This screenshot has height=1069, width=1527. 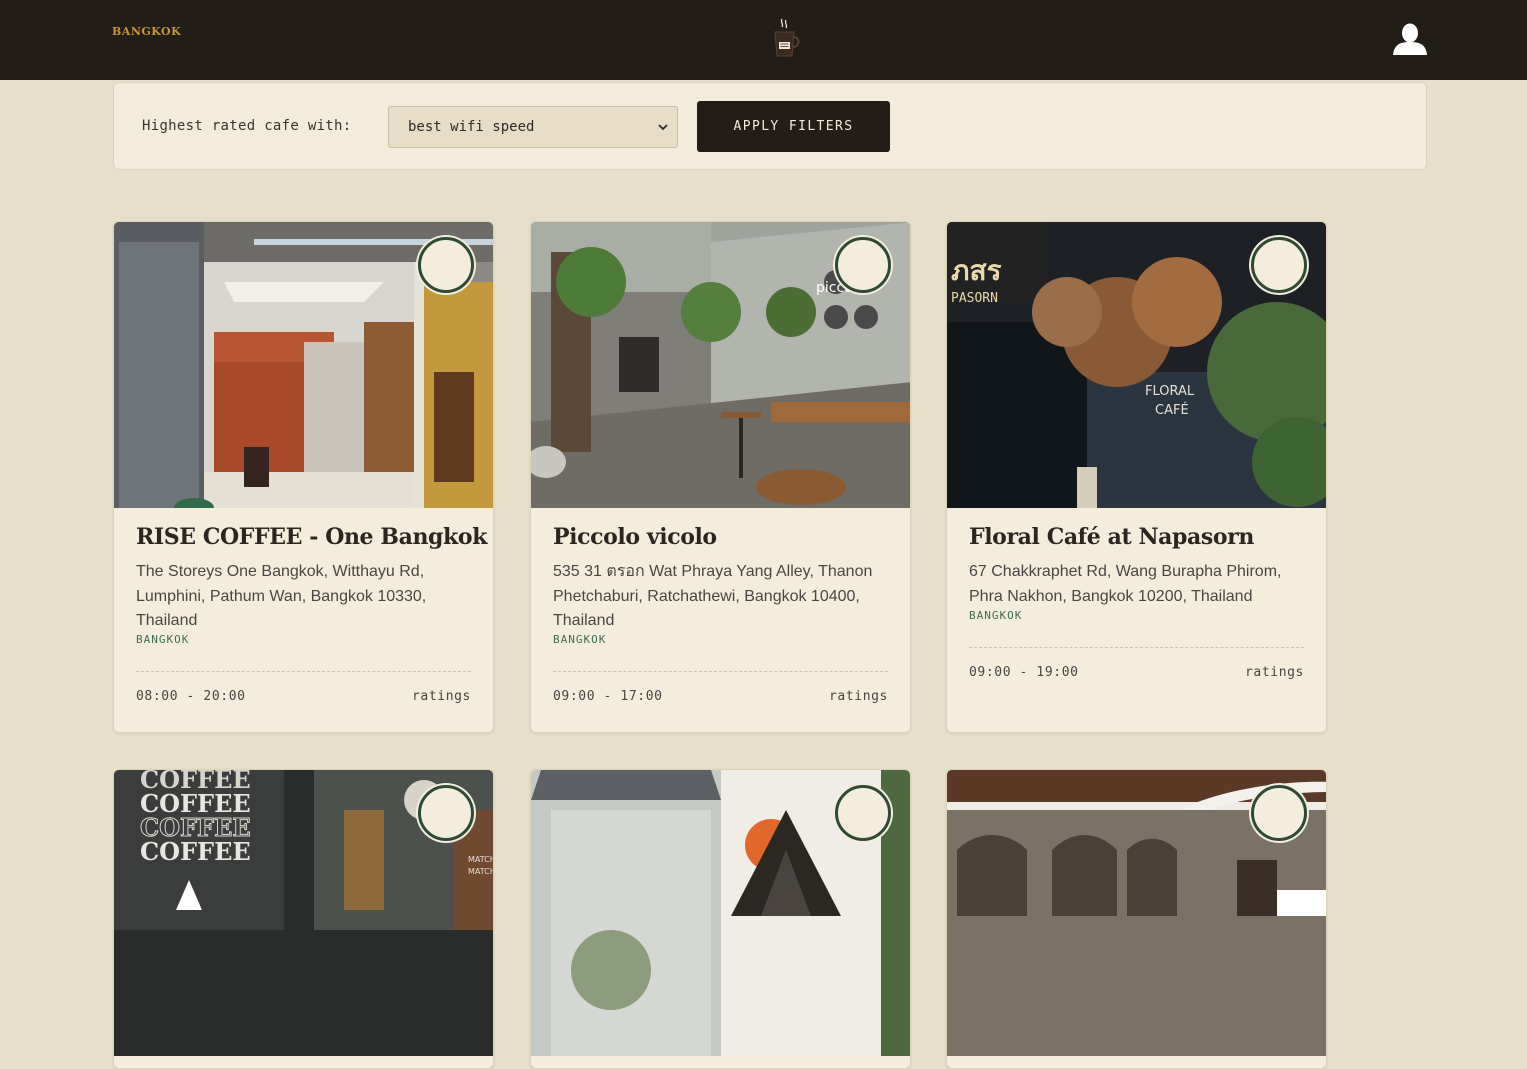 I want to click on cafe-name: Floral Café at Napasorn, so click(x=1139, y=537).